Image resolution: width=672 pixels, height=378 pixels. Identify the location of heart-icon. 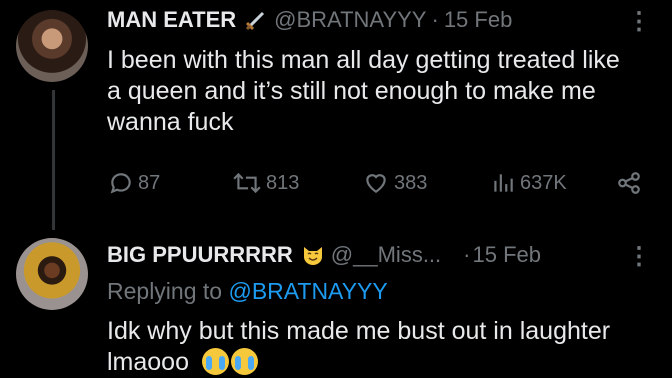
(376, 183).